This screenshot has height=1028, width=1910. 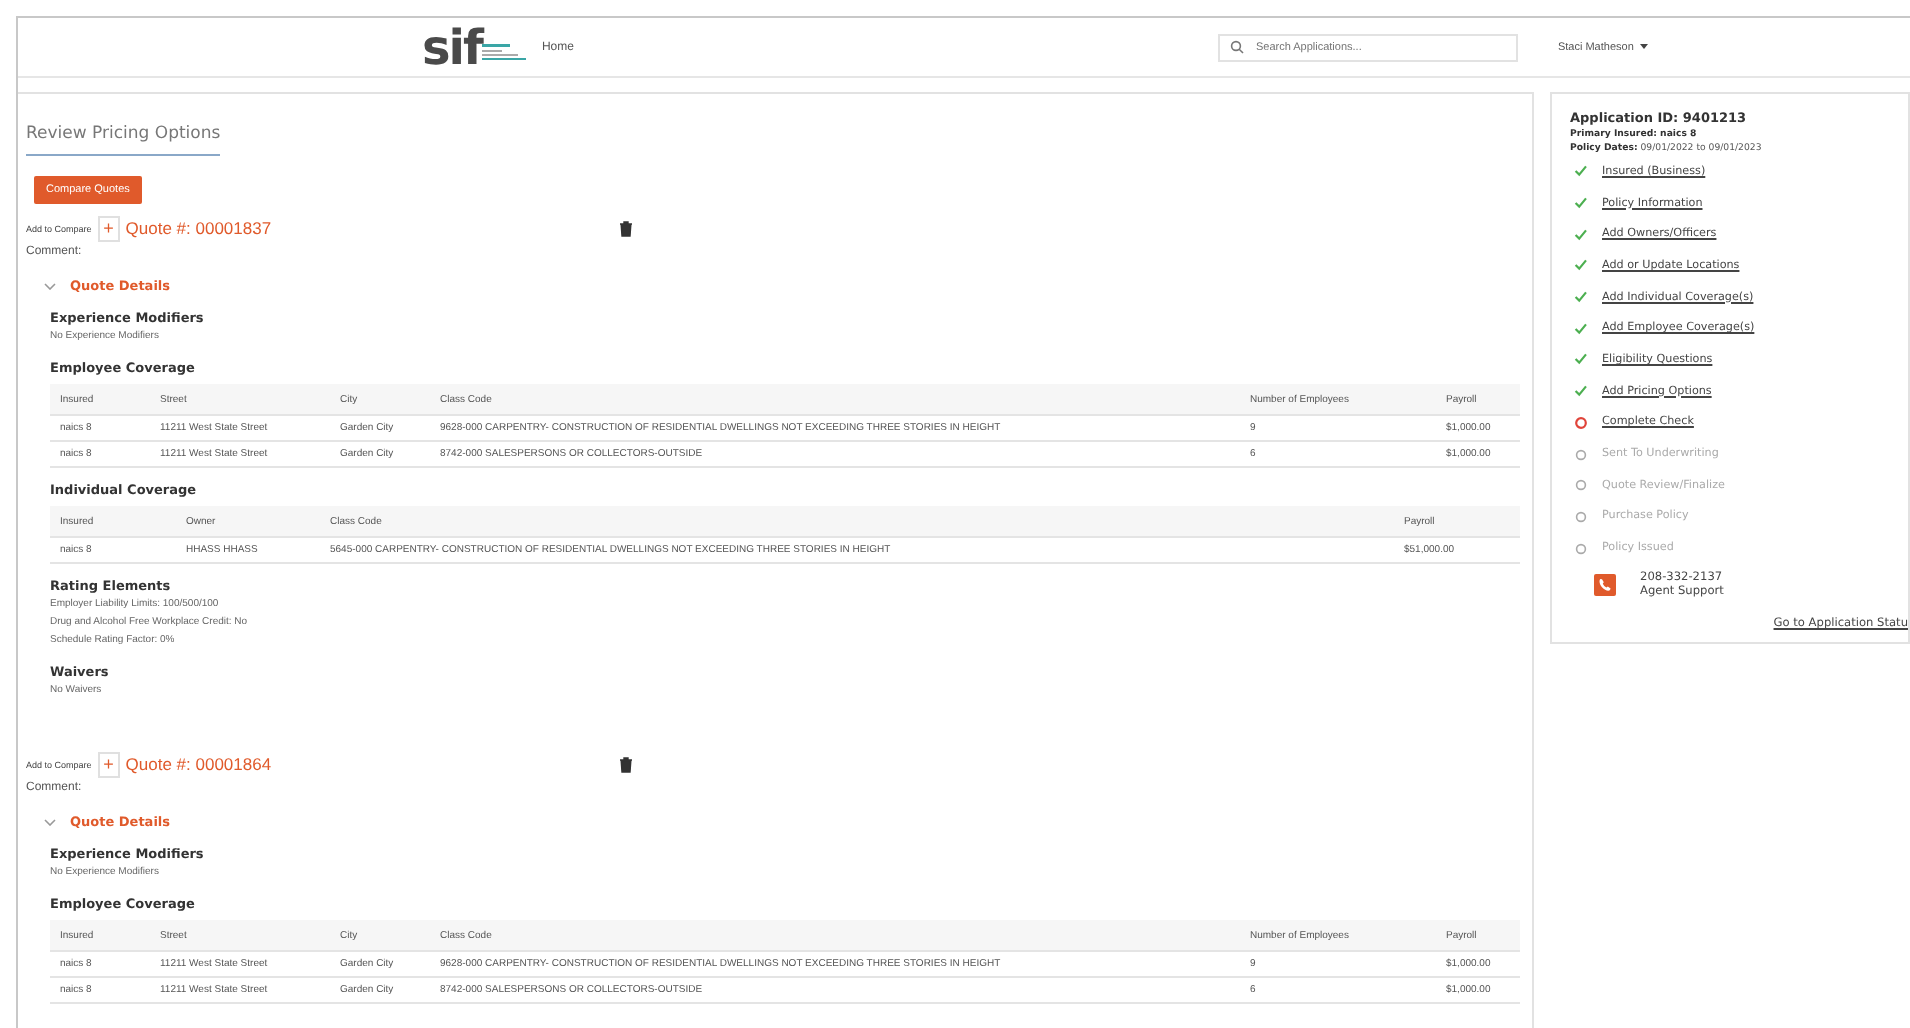 I want to click on page-title: Review Pricing Options, so click(x=123, y=140).